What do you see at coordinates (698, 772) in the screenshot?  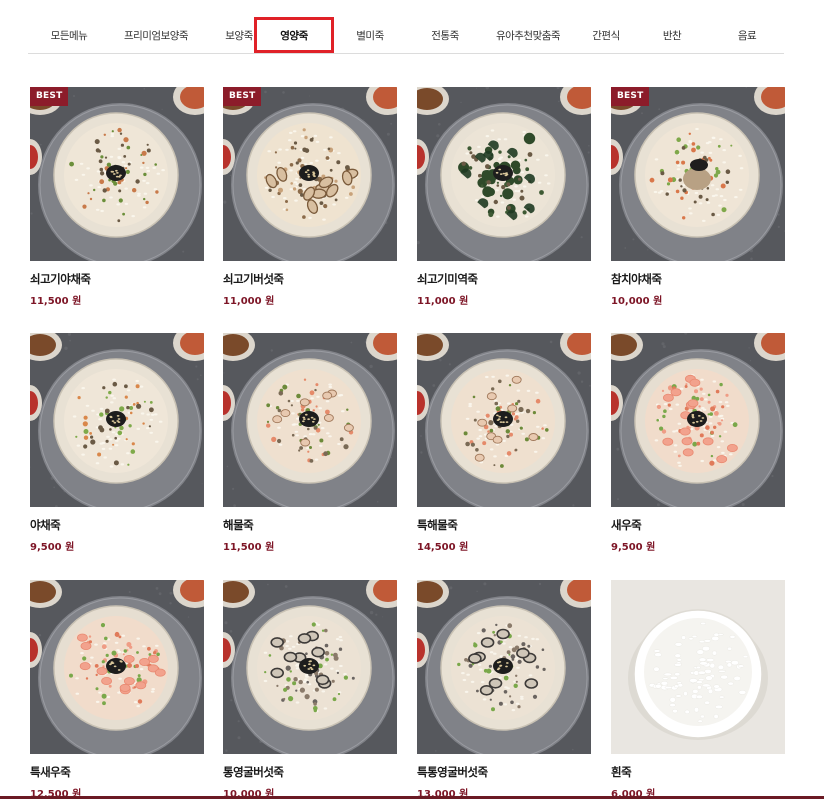 I see `product-name: 흰죽` at bounding box center [698, 772].